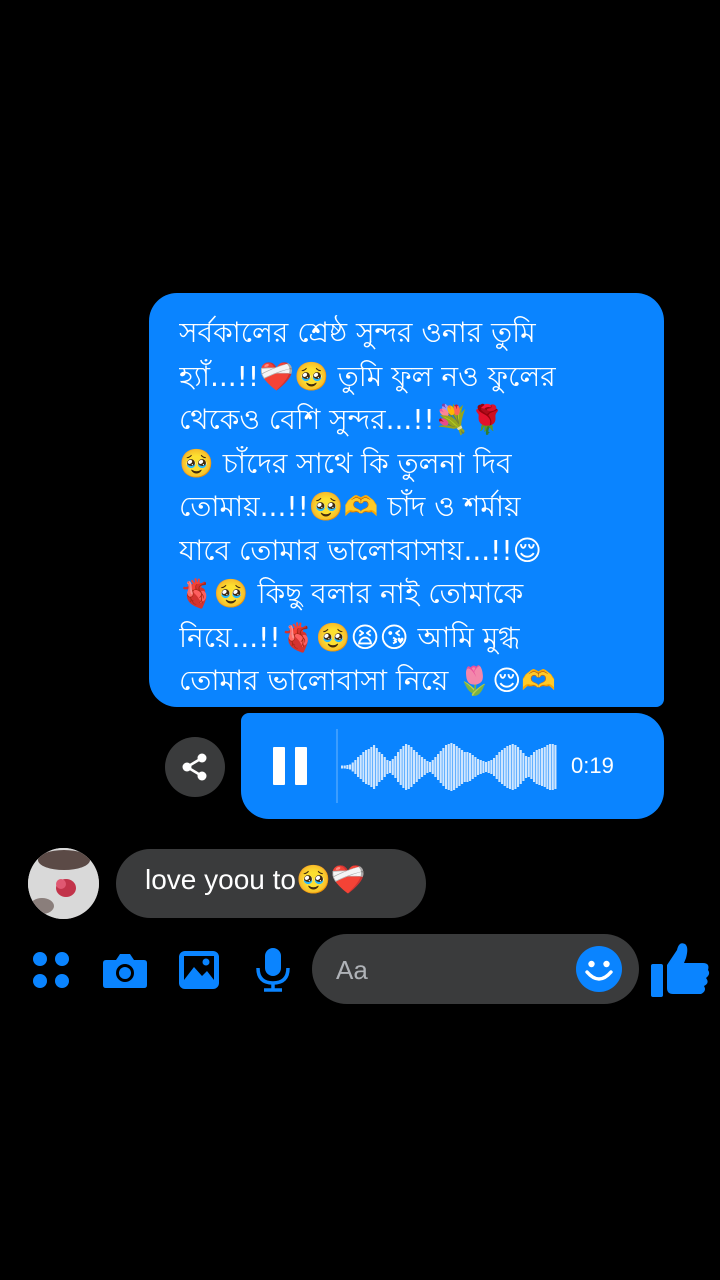 The height and width of the screenshot is (1280, 720). What do you see at coordinates (599, 969) in the screenshot?
I see `emoji-icon` at bounding box center [599, 969].